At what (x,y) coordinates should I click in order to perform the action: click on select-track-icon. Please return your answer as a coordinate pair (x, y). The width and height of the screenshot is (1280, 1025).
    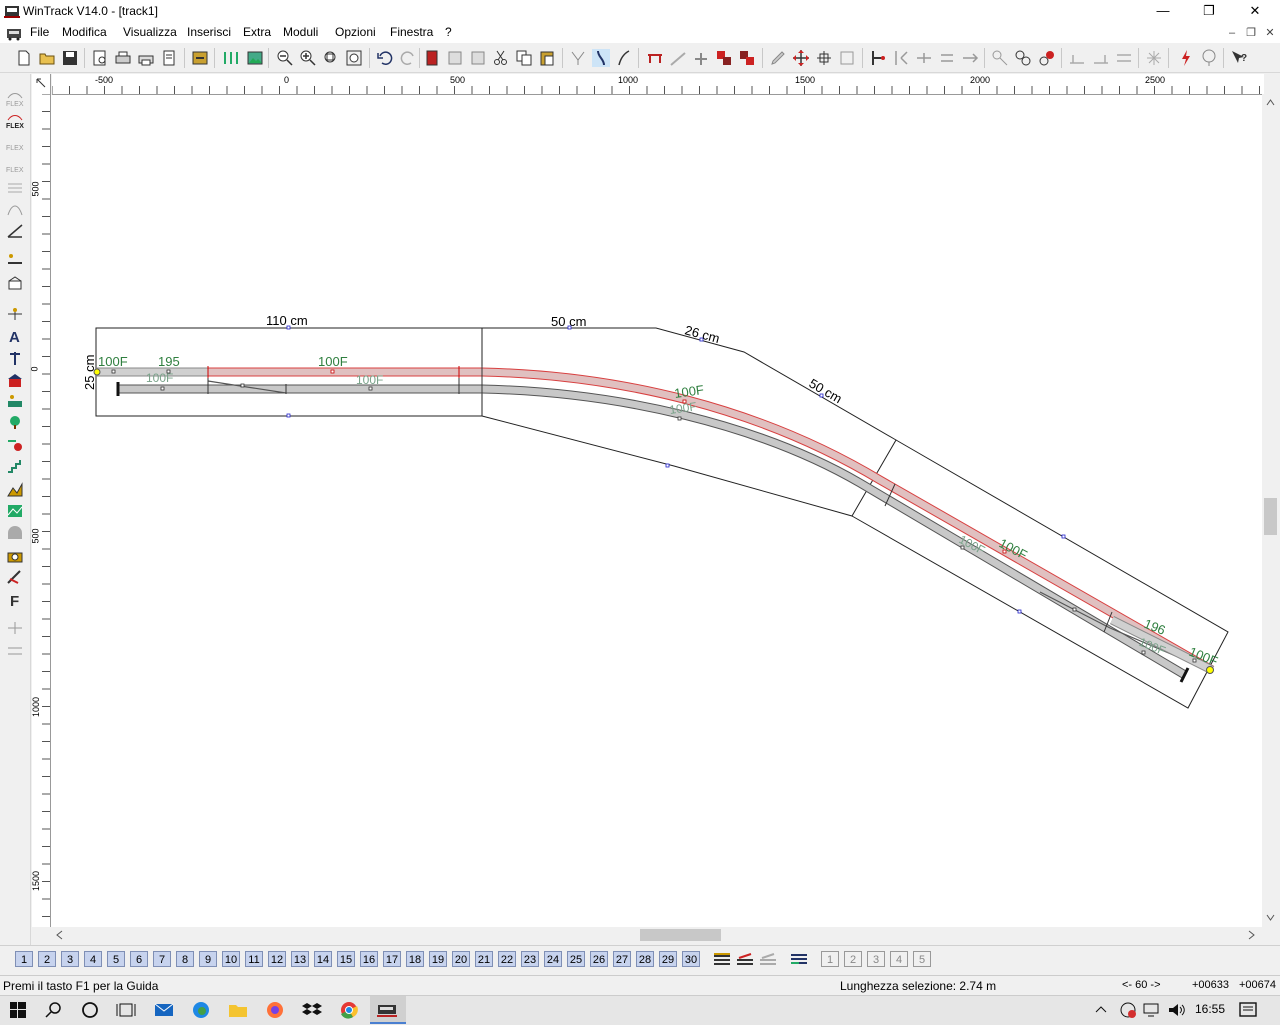
    Looking at the image, I should click on (578, 58).